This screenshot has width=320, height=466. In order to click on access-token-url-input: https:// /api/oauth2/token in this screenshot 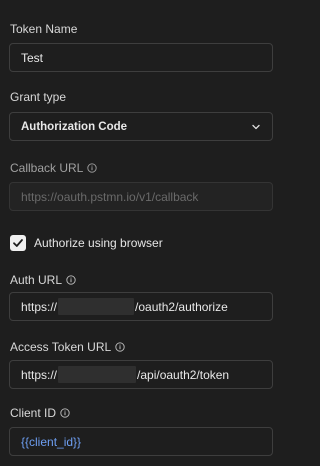, I will do `click(141, 374)`.